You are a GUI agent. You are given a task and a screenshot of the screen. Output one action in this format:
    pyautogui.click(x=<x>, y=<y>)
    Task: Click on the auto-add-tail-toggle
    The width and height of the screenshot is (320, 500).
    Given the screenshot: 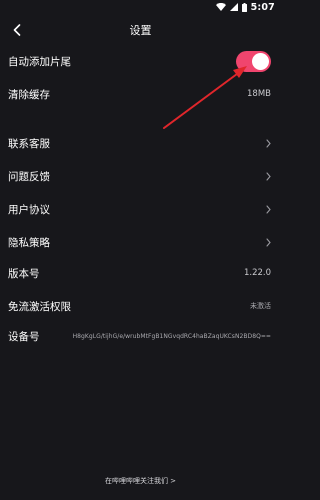 What is the action you would take?
    pyautogui.click(x=253, y=61)
    